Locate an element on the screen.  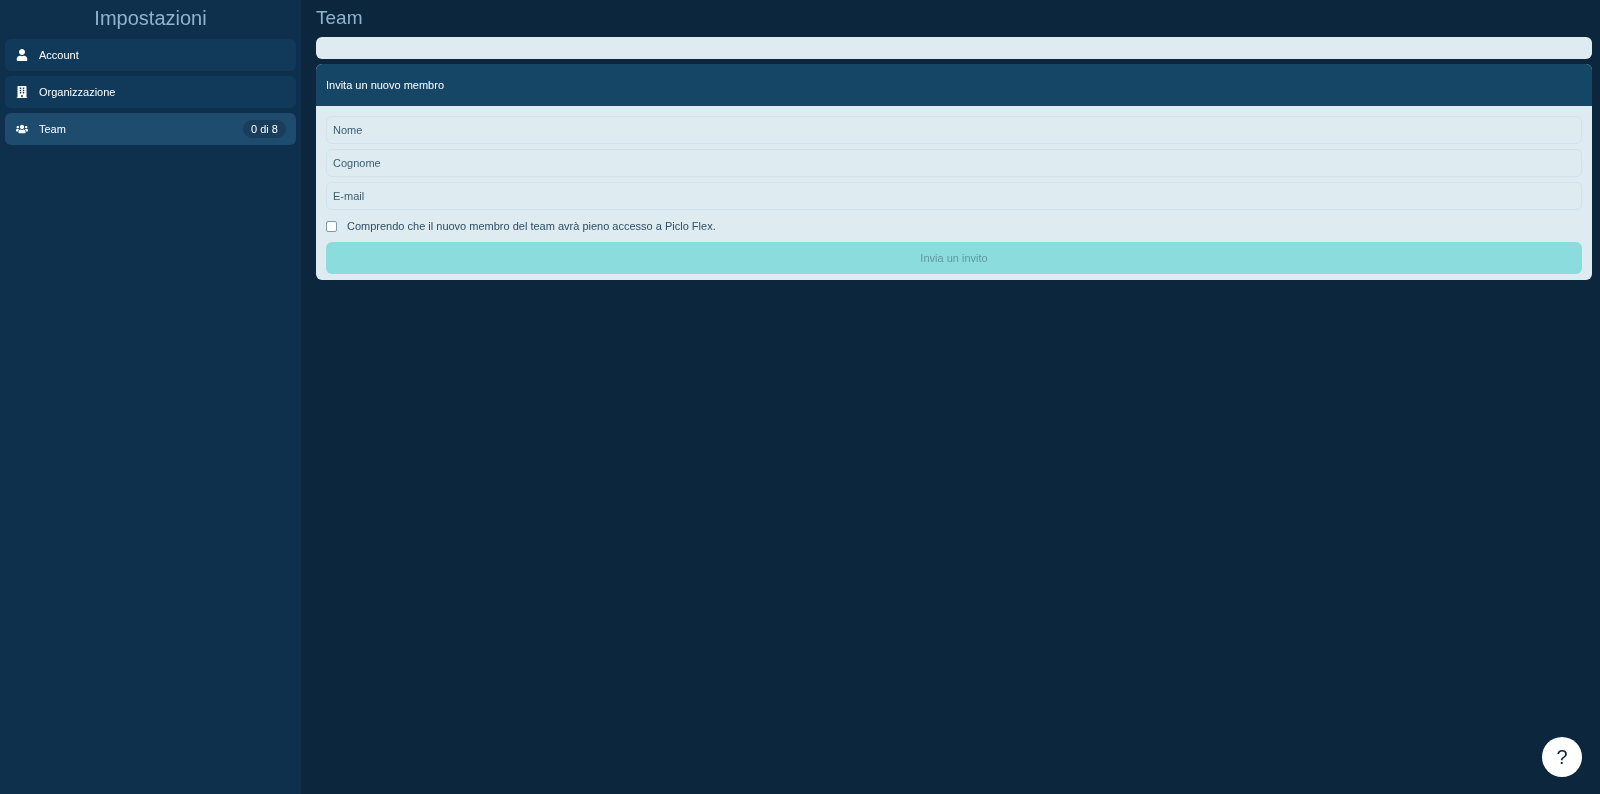
sidebar-item-label: Organizzazione is located at coordinates (78, 92).